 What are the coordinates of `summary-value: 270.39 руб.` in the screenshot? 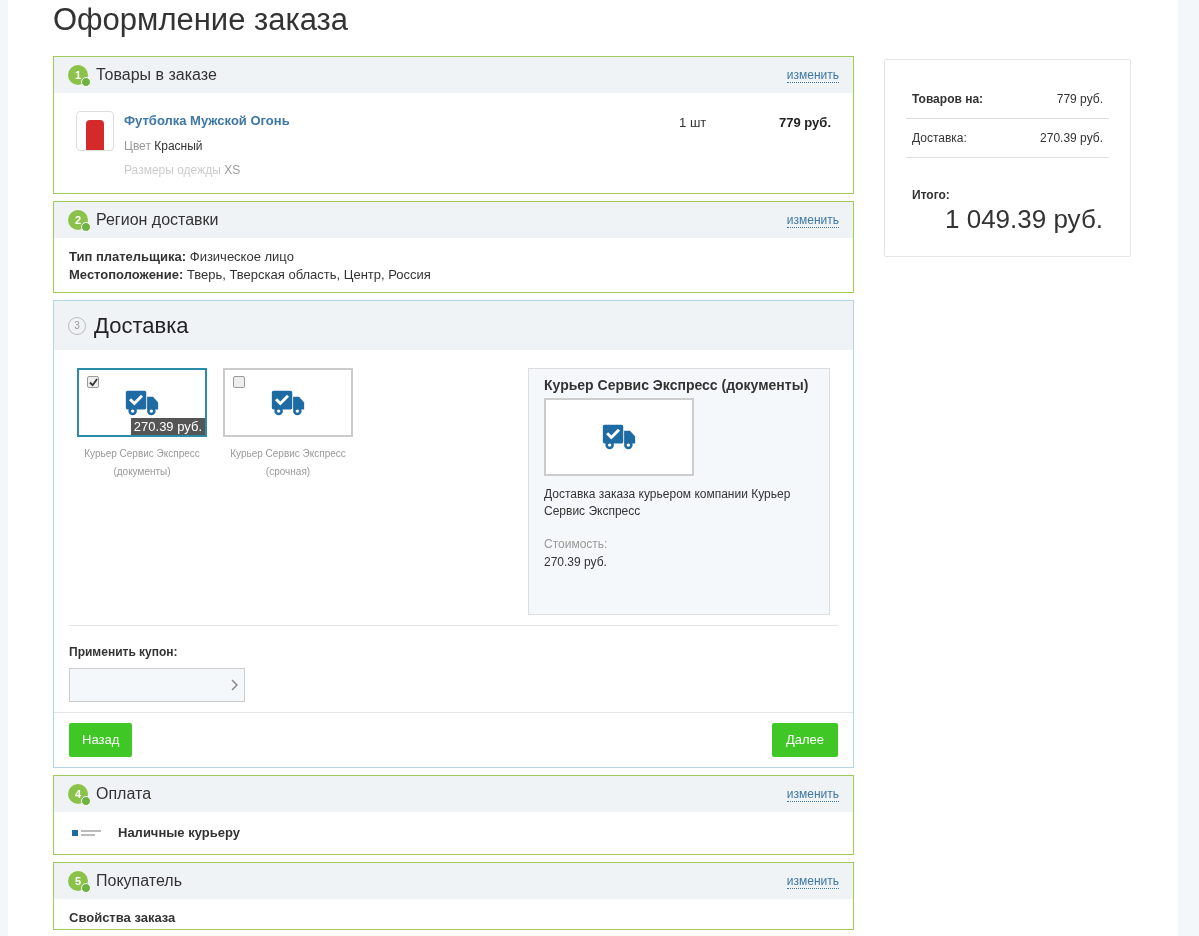 It's located at (1071, 138).